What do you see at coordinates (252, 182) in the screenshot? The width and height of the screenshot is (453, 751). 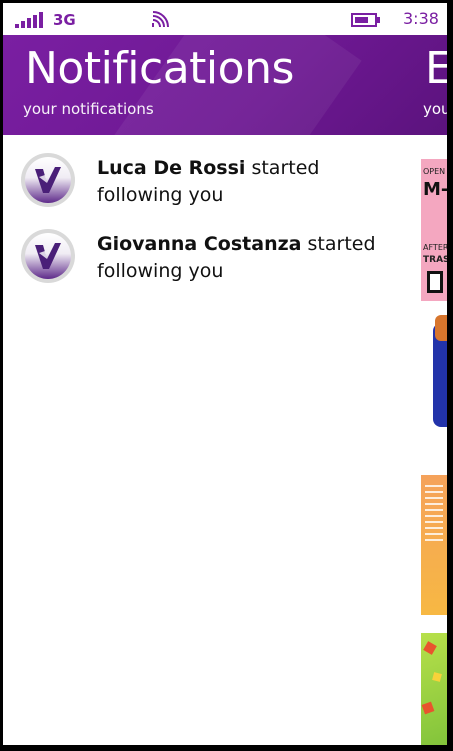 I see `notification-text: Luca De Rossi started following you` at bounding box center [252, 182].